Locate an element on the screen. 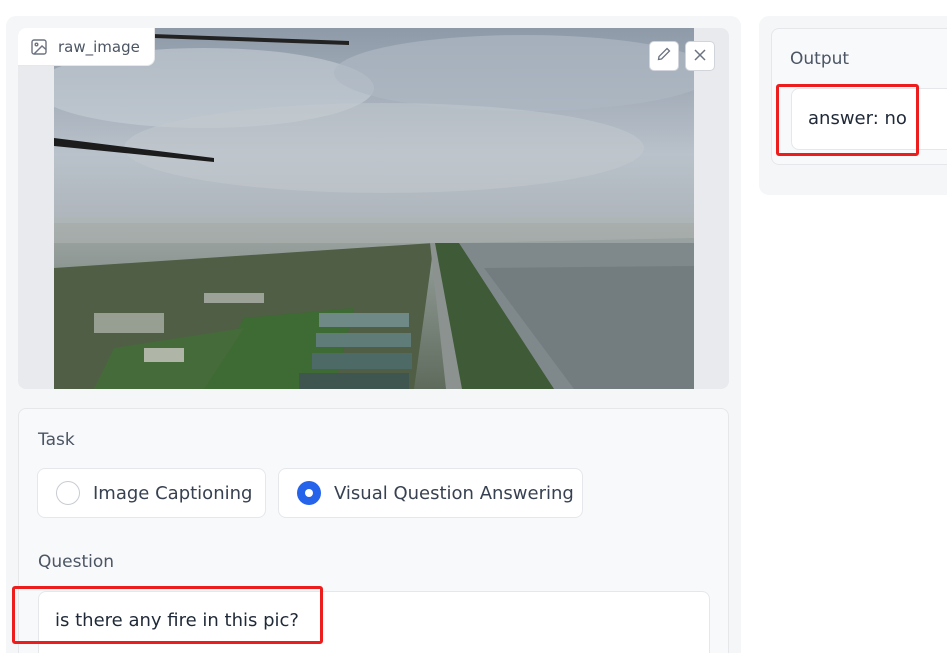 This screenshot has width=947, height=653. radio-label: Image Captioning is located at coordinates (173, 493).